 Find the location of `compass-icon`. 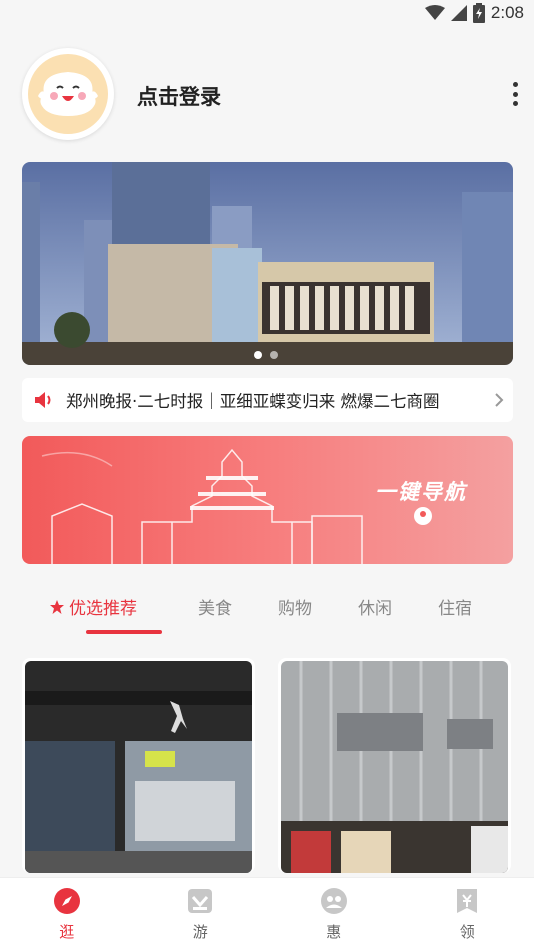

compass-icon is located at coordinates (67, 901).